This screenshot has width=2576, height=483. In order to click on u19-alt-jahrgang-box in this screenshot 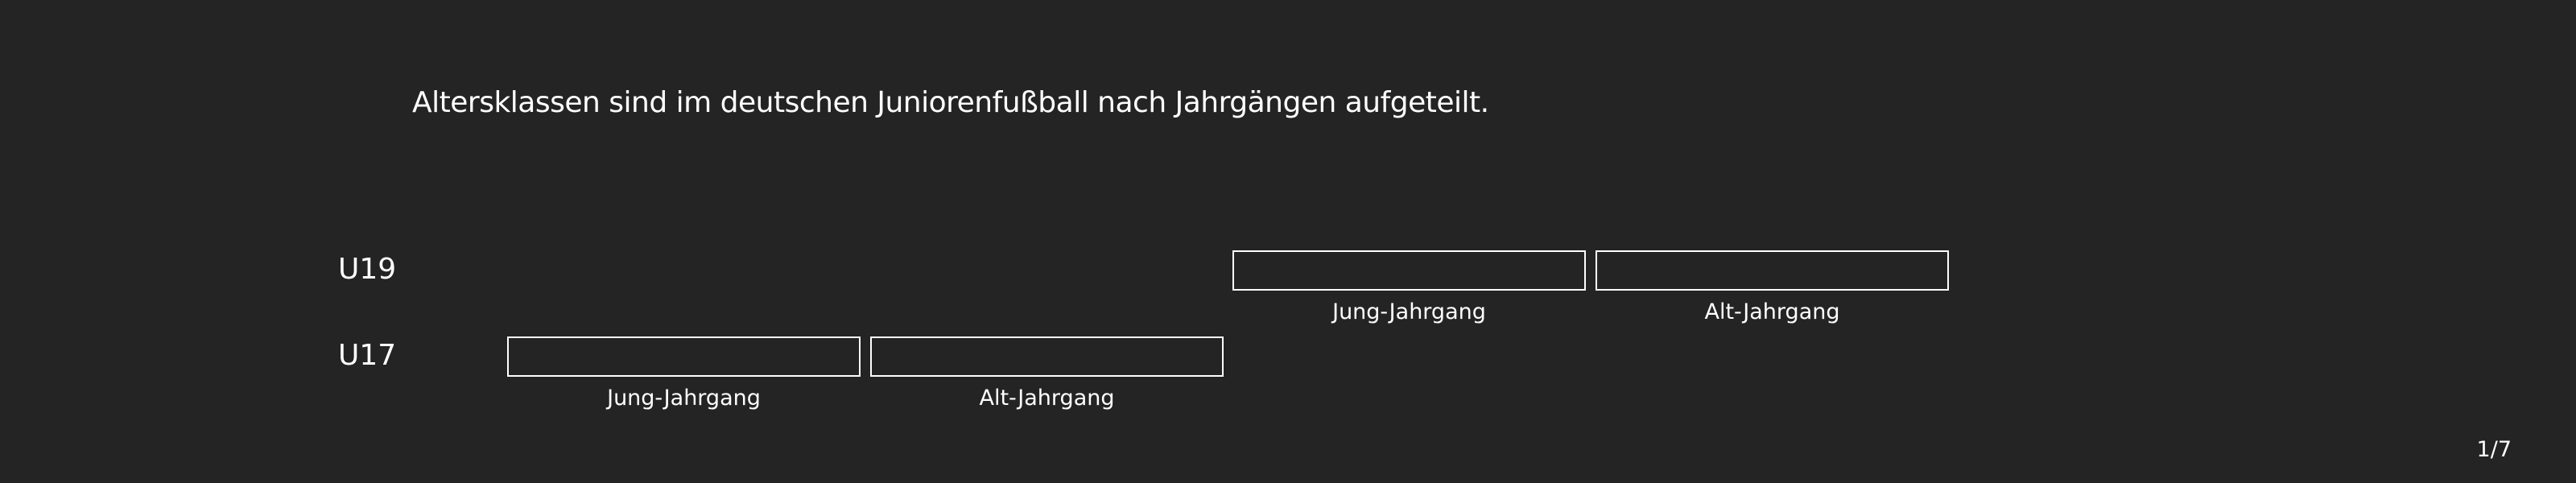, I will do `click(1772, 270)`.